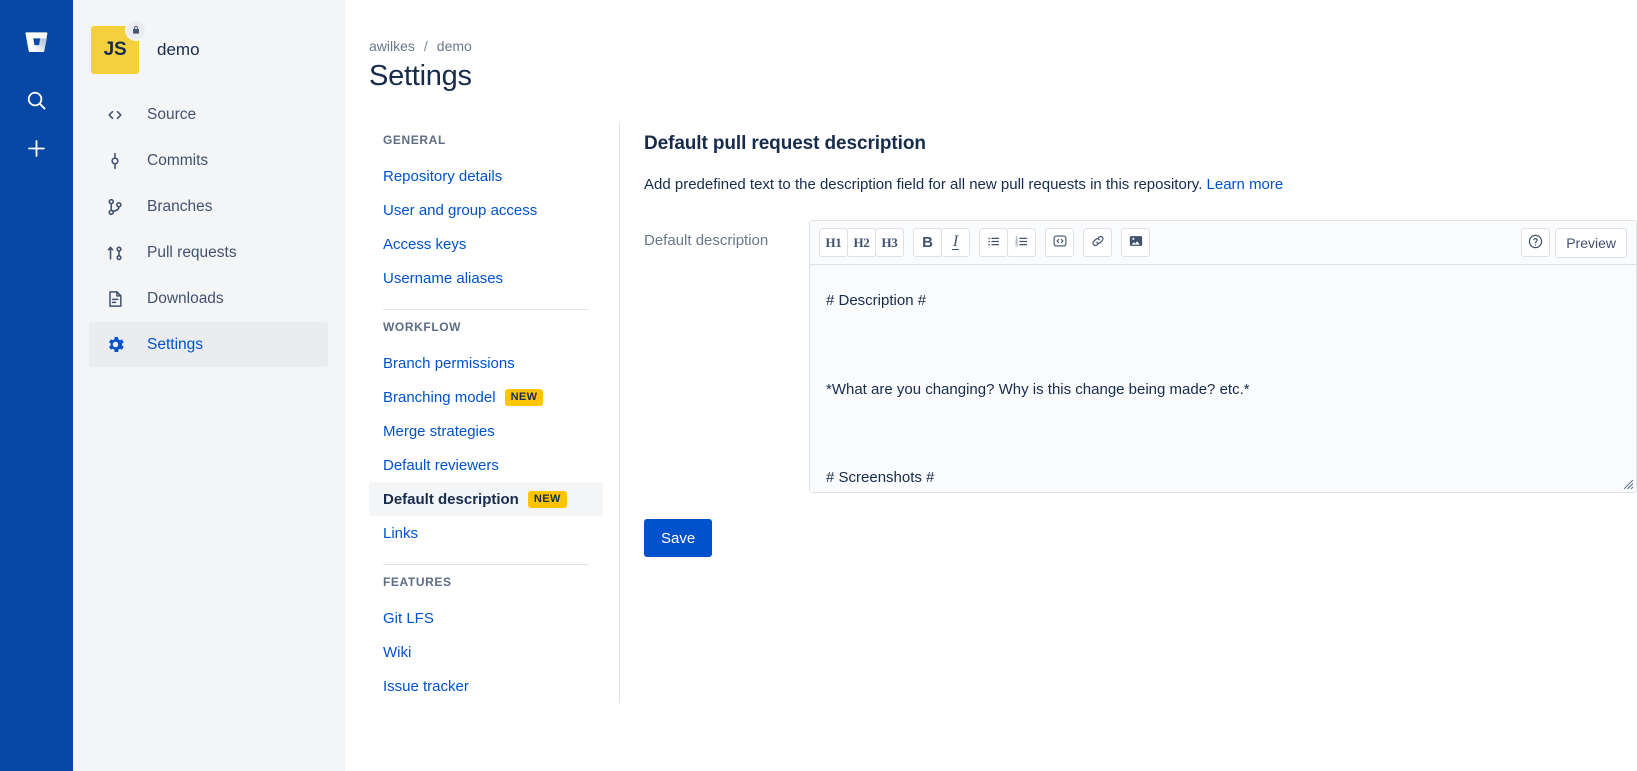  What do you see at coordinates (1140, 538) in the screenshot?
I see `save-row: Save` at bounding box center [1140, 538].